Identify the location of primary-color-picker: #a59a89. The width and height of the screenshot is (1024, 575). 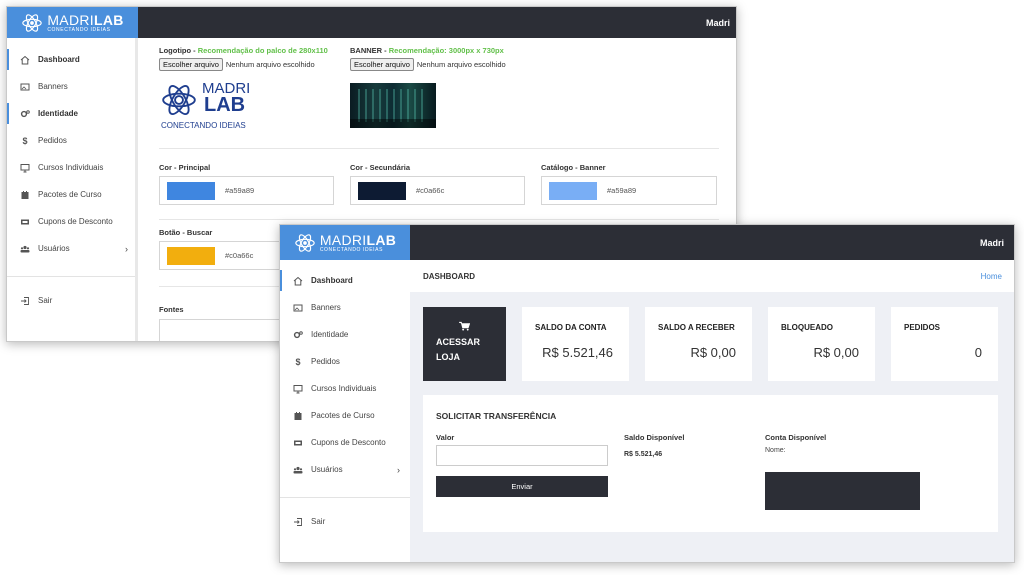
(246, 190).